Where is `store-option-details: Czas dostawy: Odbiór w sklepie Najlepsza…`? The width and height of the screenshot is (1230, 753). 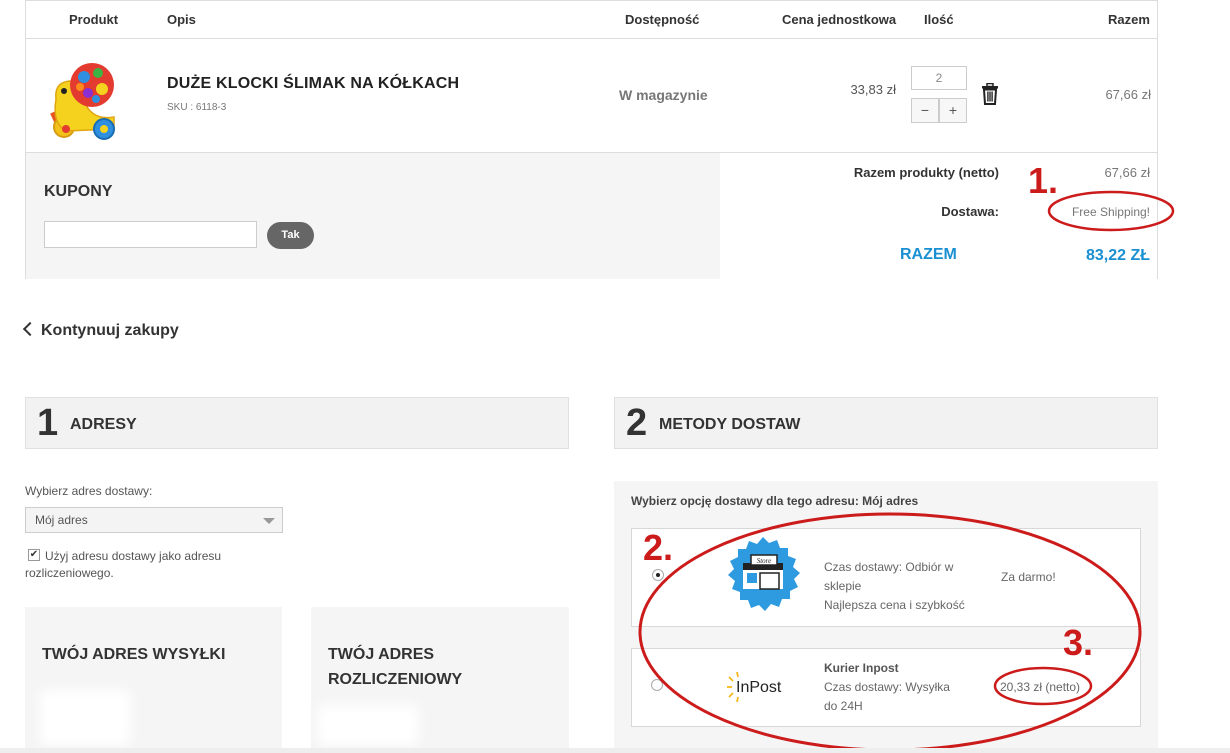
store-option-details: Czas dostawy: Odbiór w sklepie Najlepsza… is located at coordinates (894, 586).